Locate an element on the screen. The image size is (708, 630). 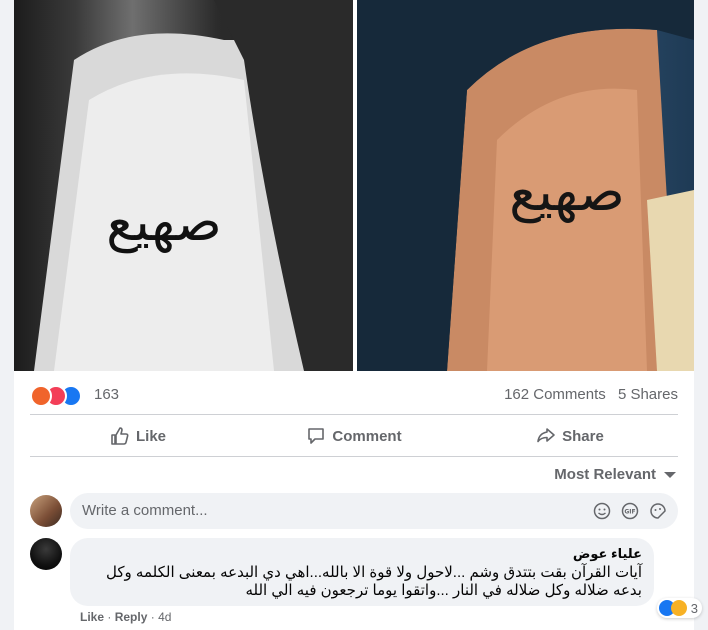
share-button: Share is located at coordinates (570, 436).